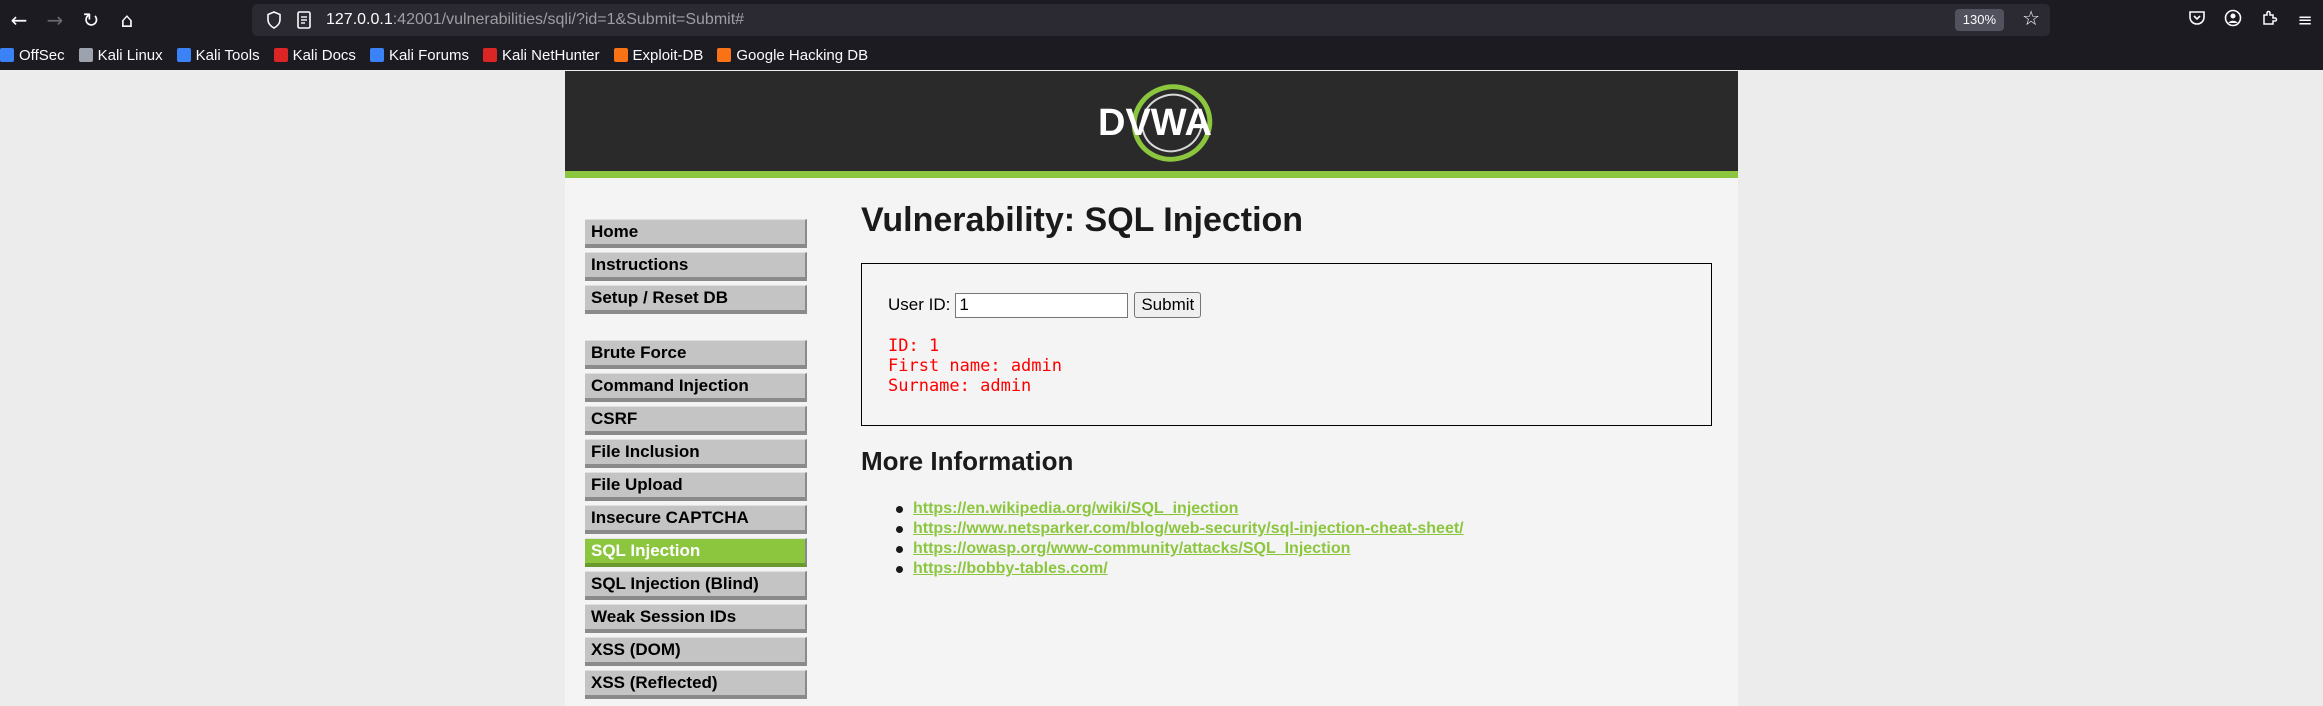  Describe the element at coordinates (274, 20) in the screenshot. I see `shield-icon` at that location.